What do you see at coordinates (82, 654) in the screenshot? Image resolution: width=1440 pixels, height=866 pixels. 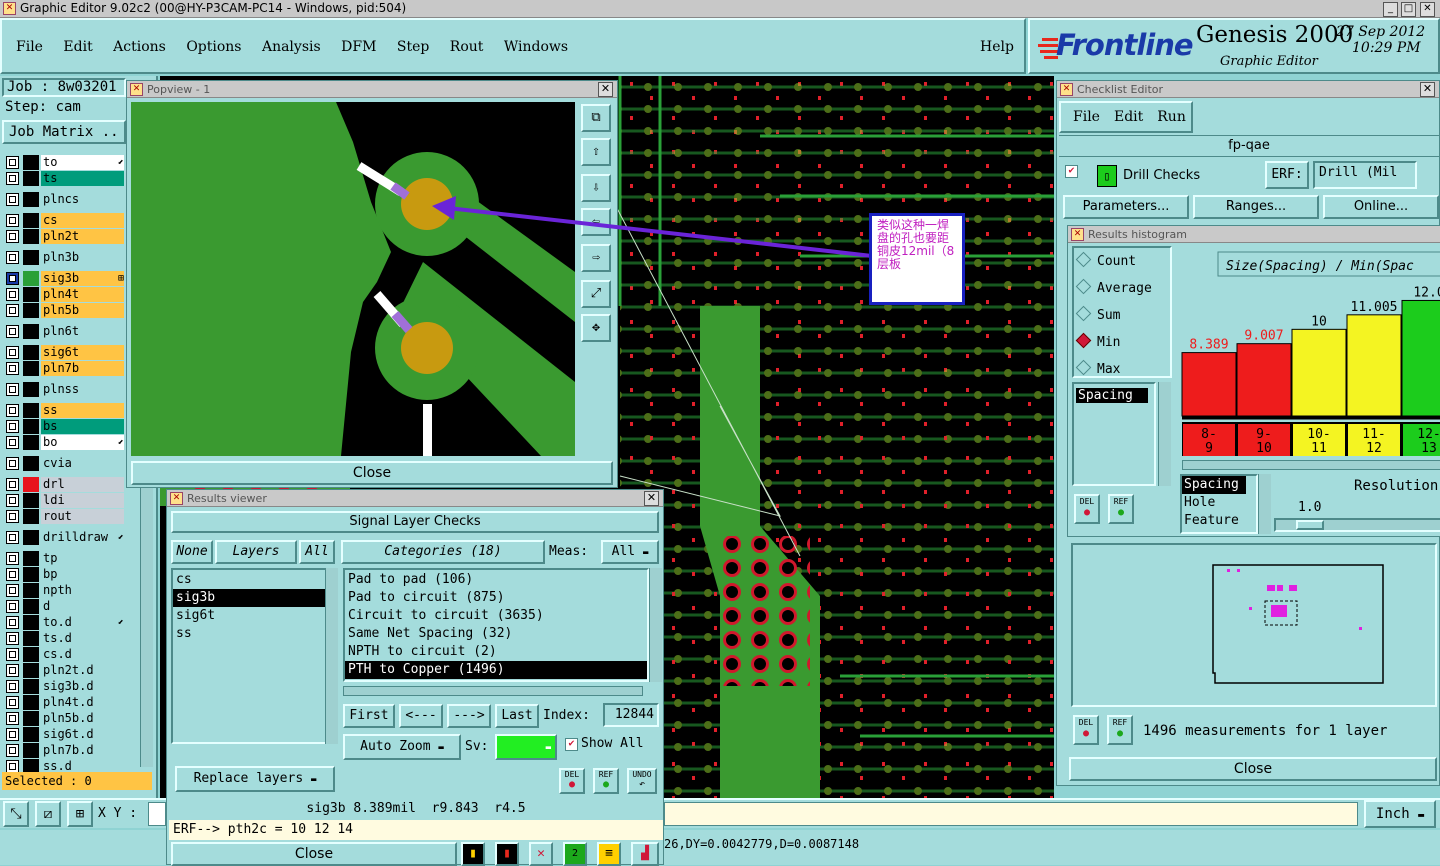 I see `layer-name: cs.d` at bounding box center [82, 654].